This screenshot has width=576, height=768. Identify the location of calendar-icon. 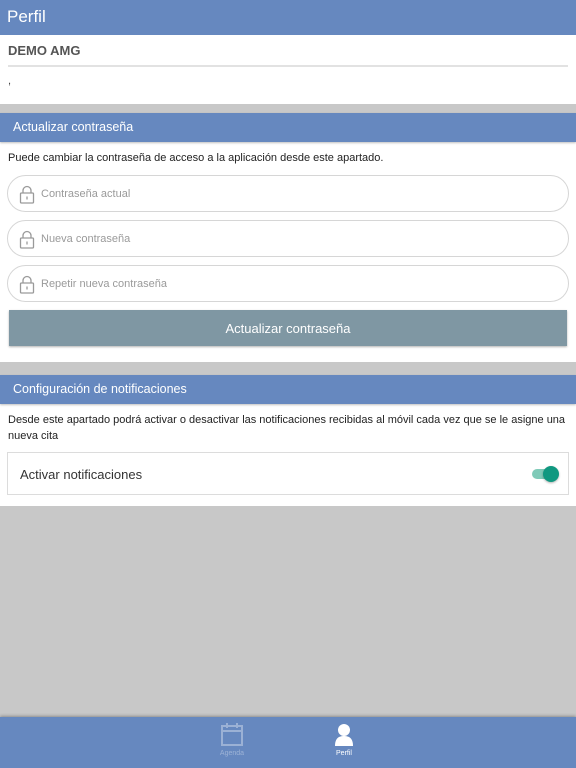
(232, 734).